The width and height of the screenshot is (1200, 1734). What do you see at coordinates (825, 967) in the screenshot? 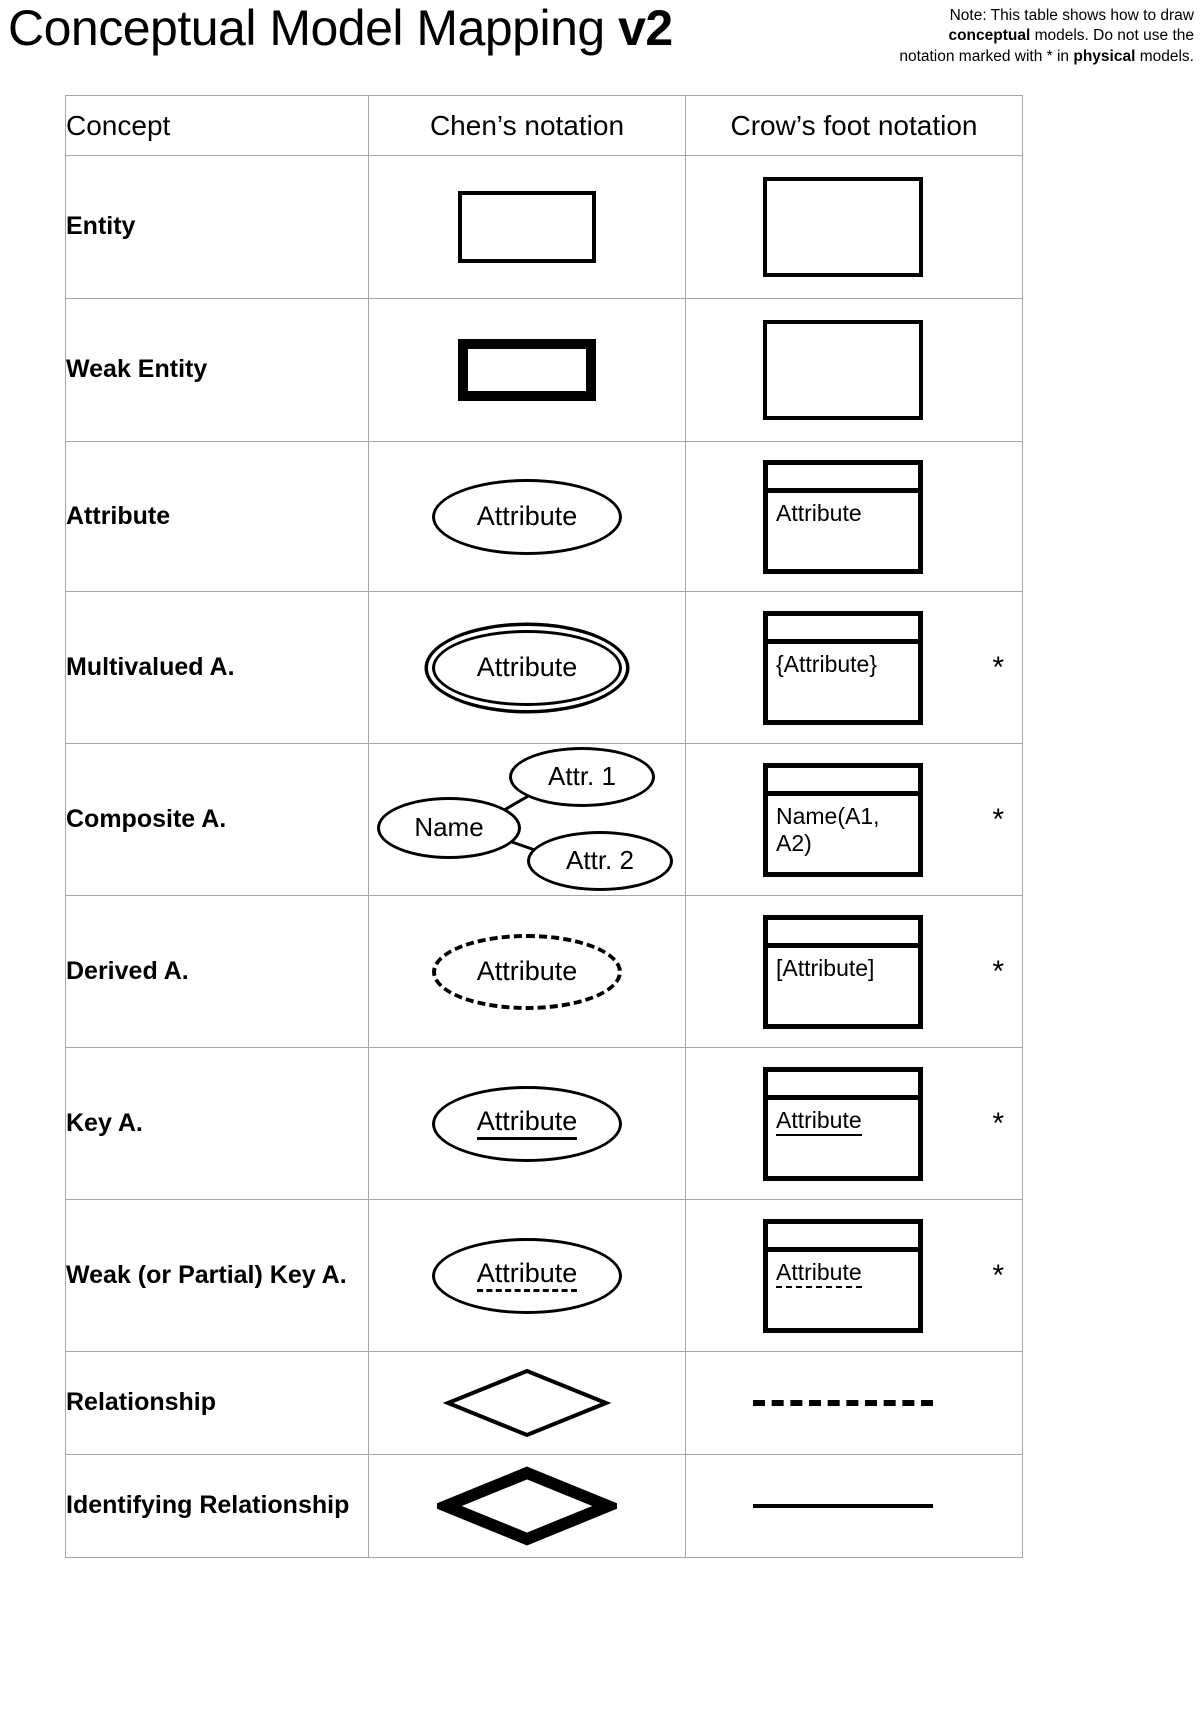
I see `box-attribute-label: [Attribute]` at bounding box center [825, 967].